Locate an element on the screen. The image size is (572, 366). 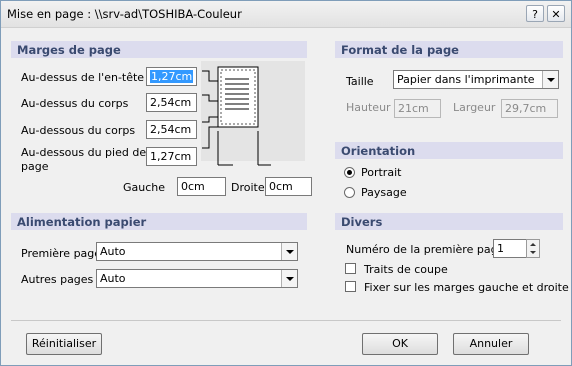
body-bottom-margin-value: 2,54cm is located at coordinates (171, 129).